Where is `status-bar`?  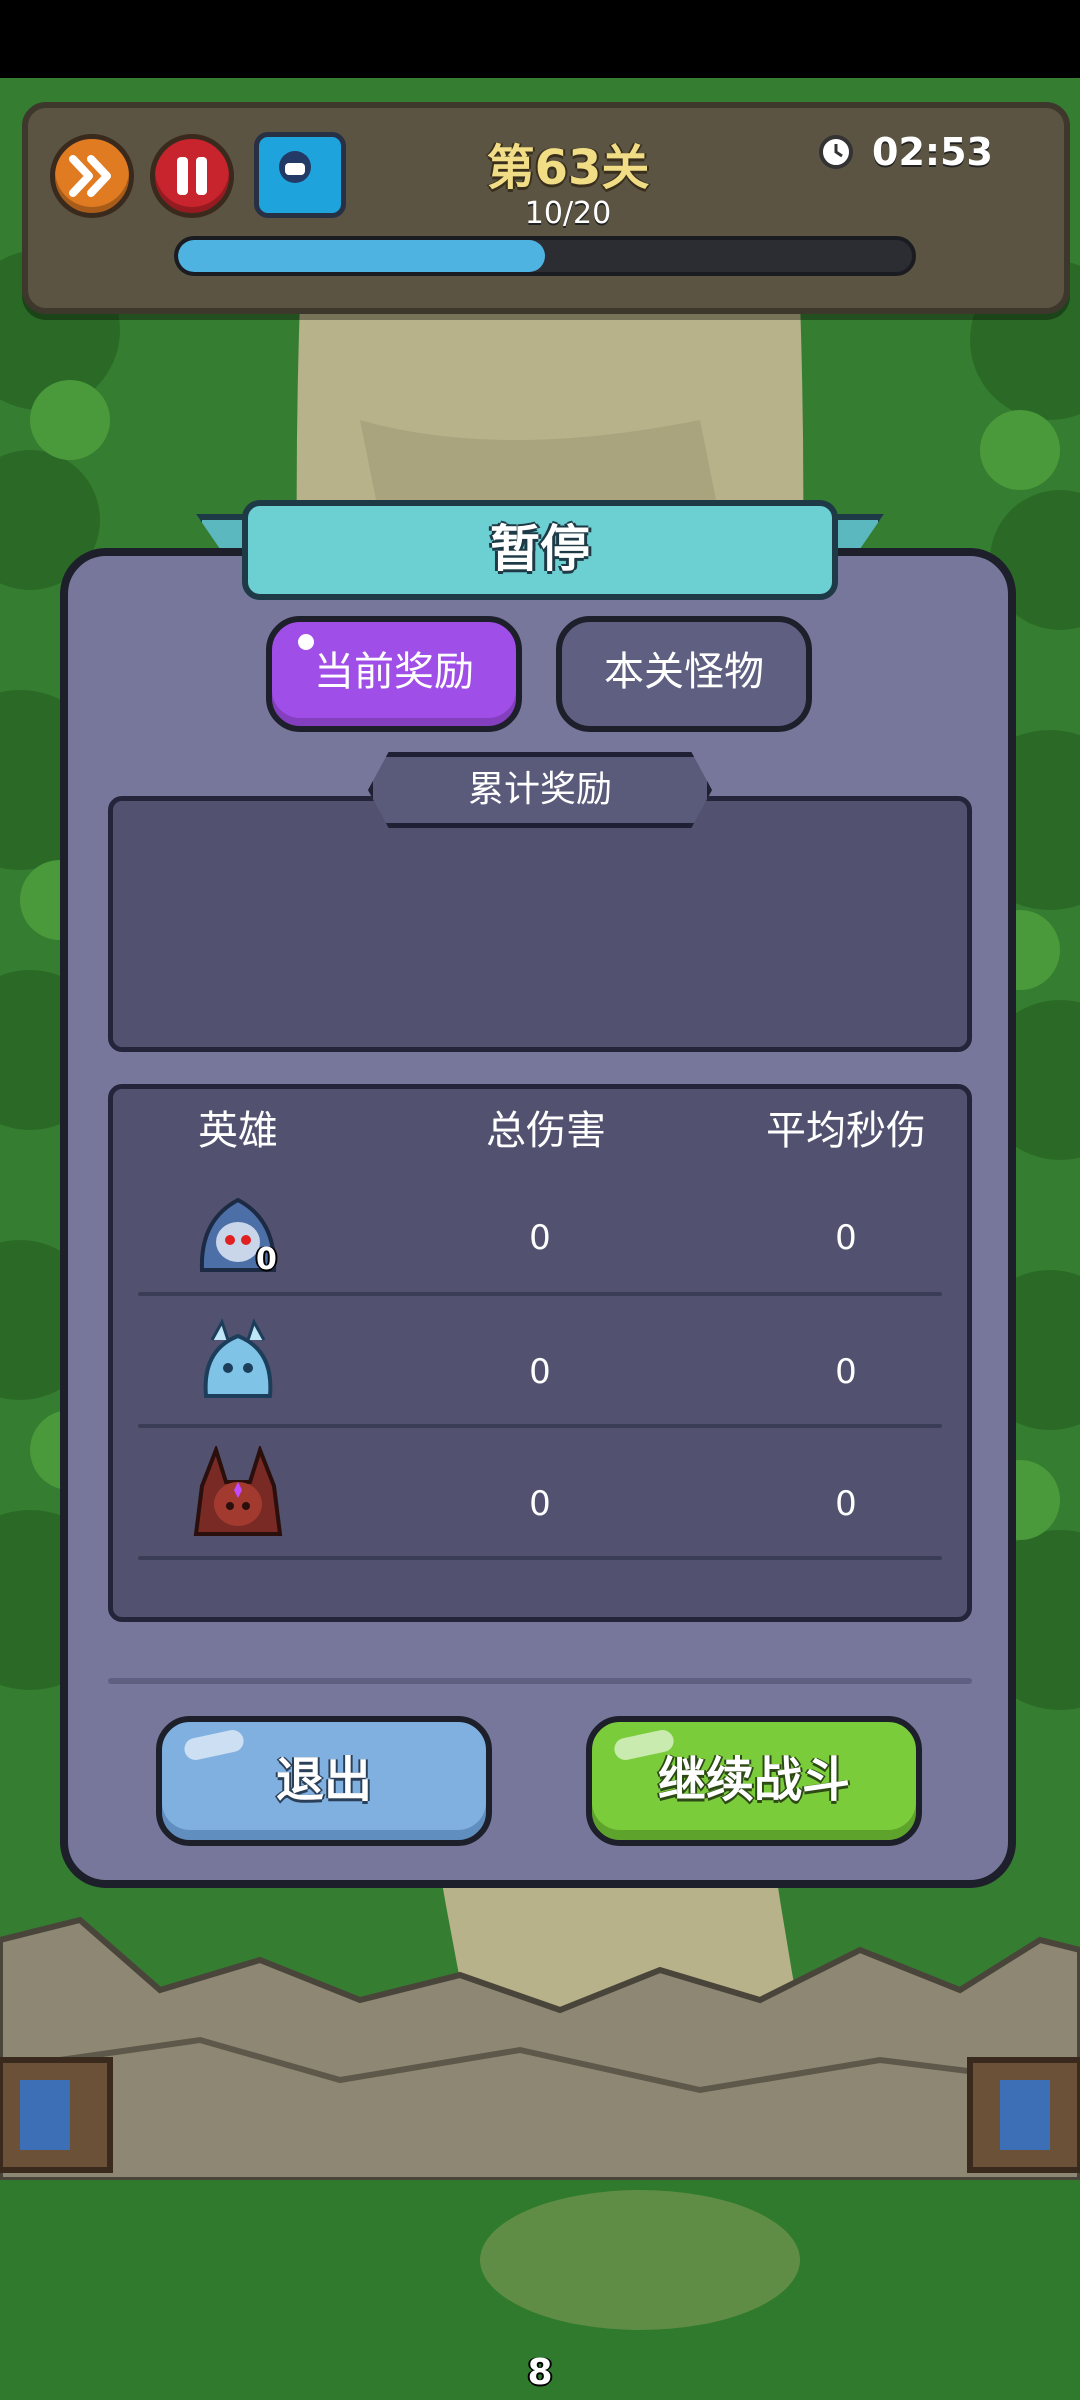 status-bar is located at coordinates (540, 39).